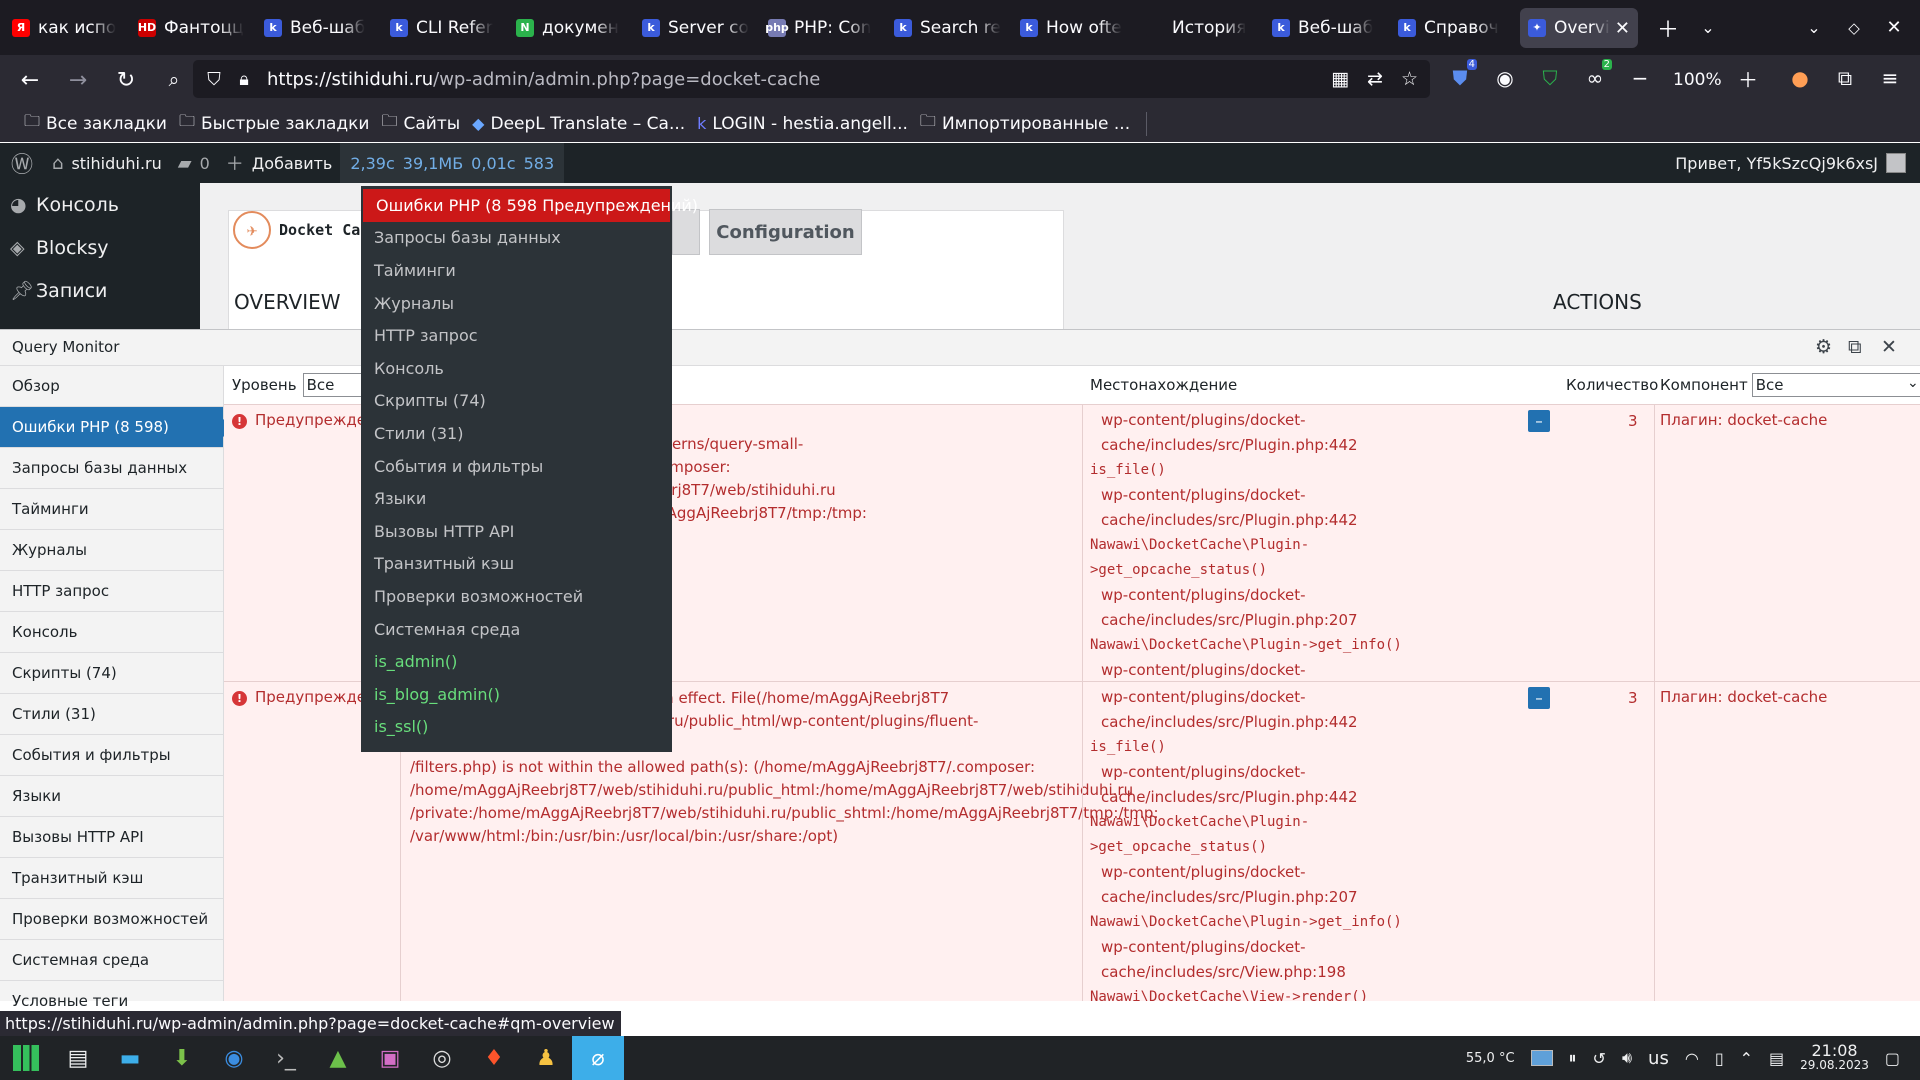 The height and width of the screenshot is (1080, 1920). Describe the element at coordinates (1550, 78) in the screenshot. I see `adblock-shield-icon: ⛉` at that location.